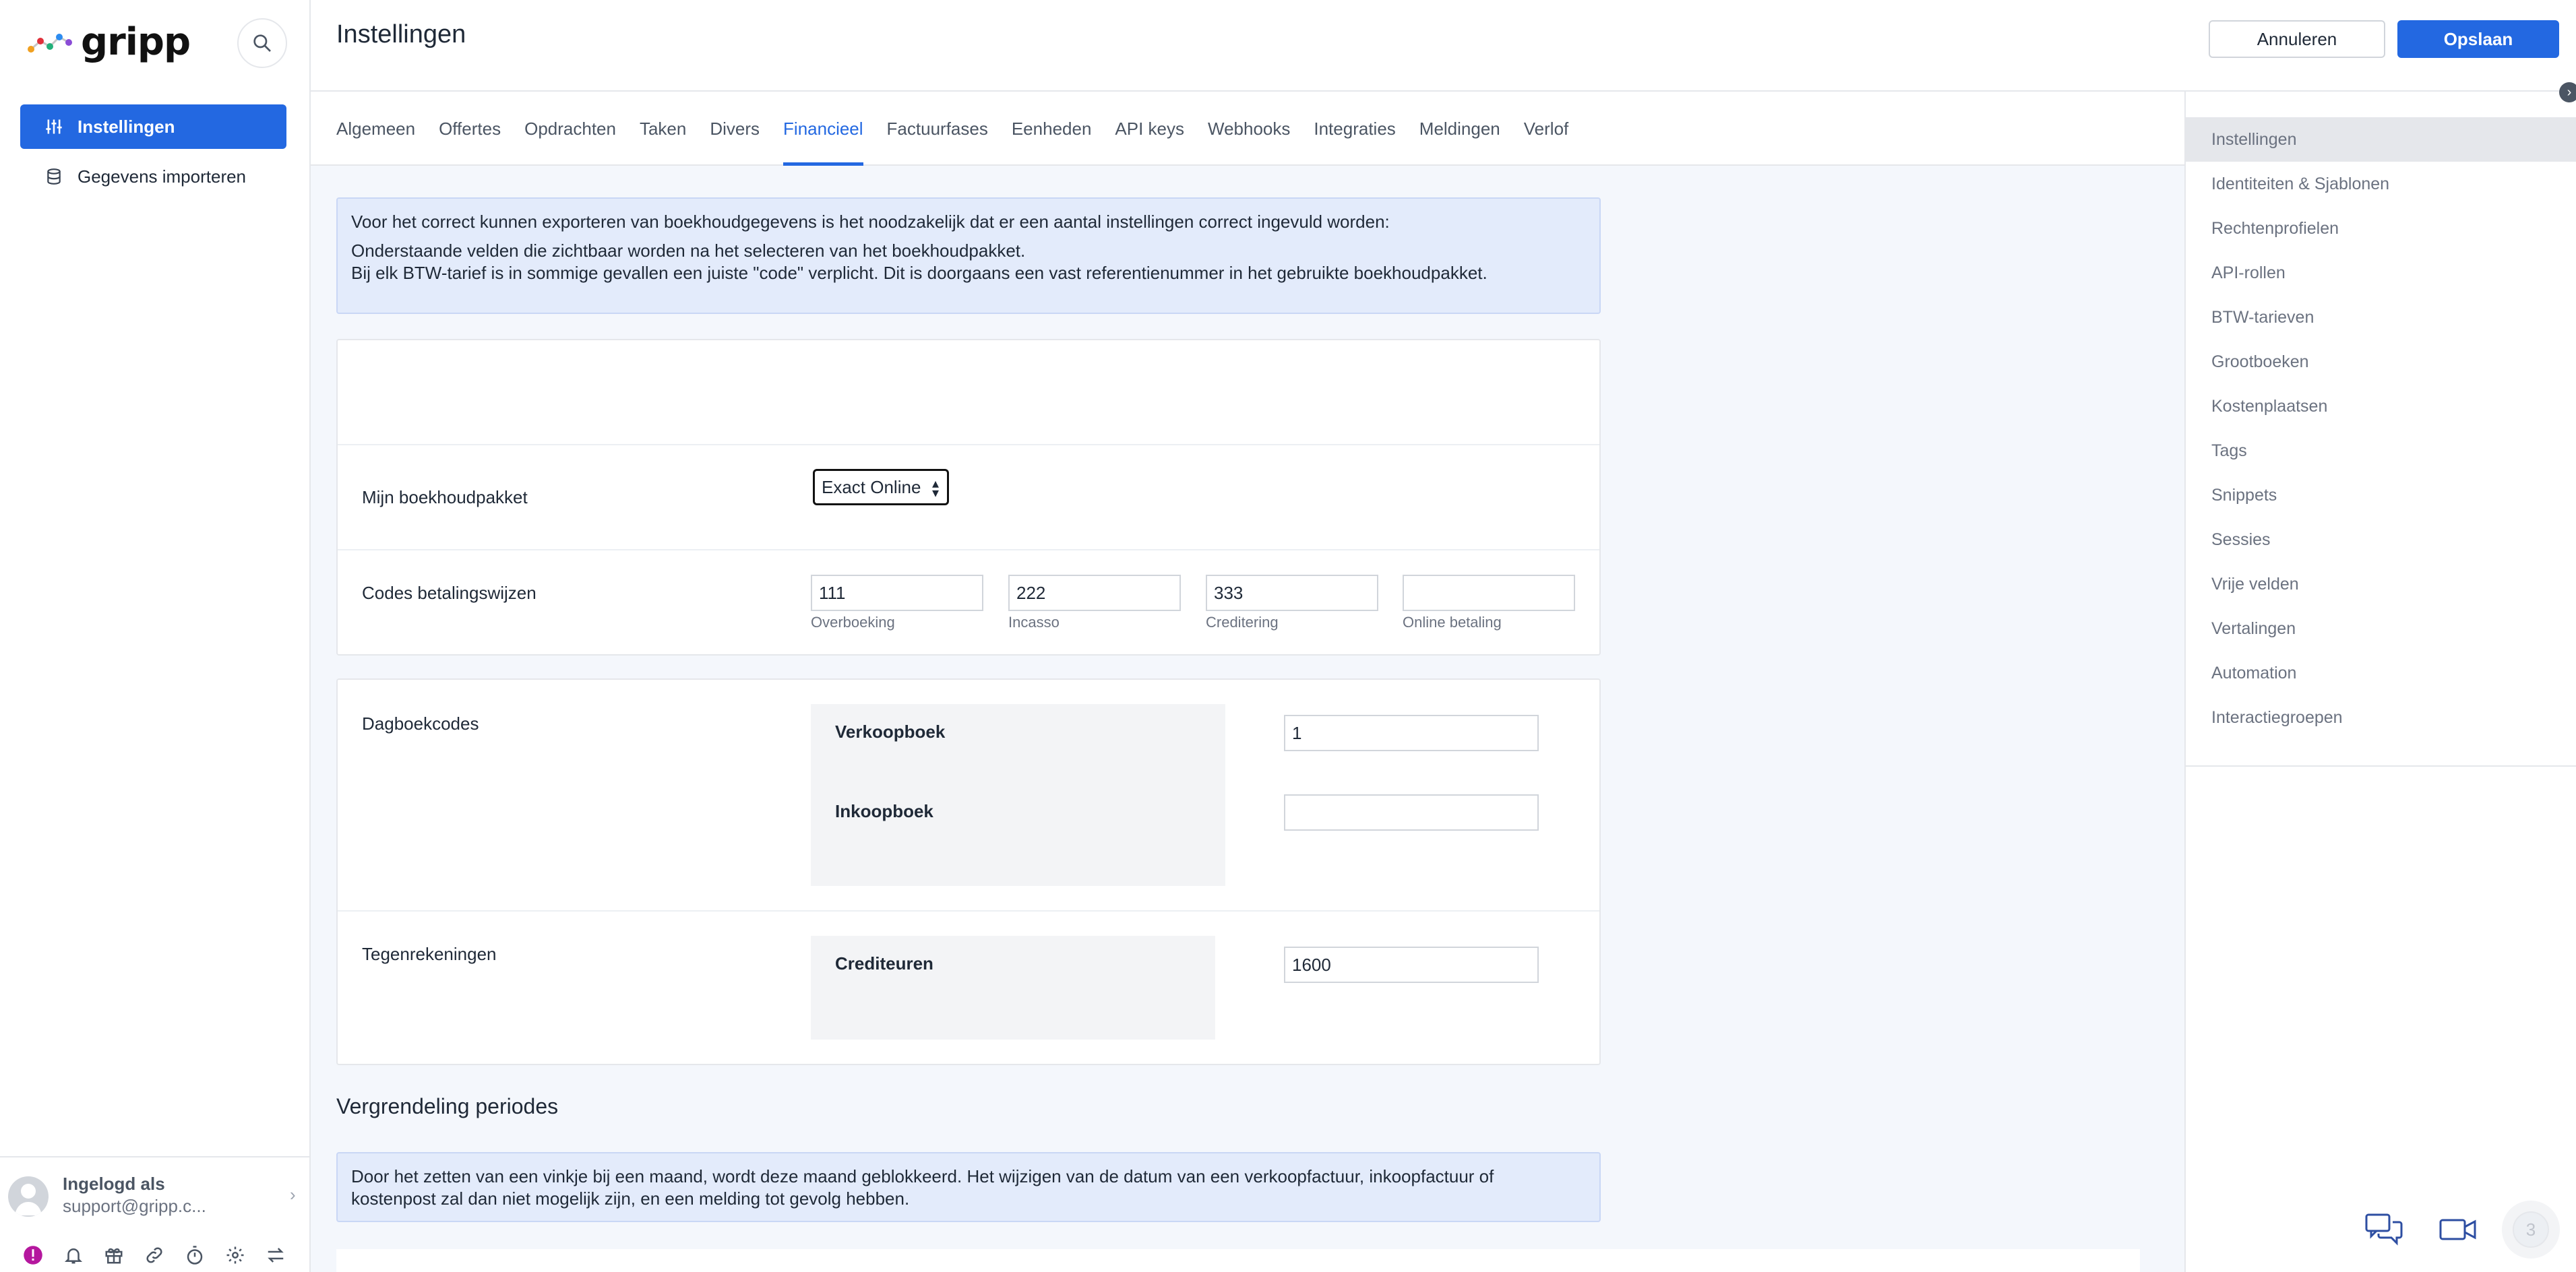  I want to click on save-button: Opslaan, so click(2478, 39).